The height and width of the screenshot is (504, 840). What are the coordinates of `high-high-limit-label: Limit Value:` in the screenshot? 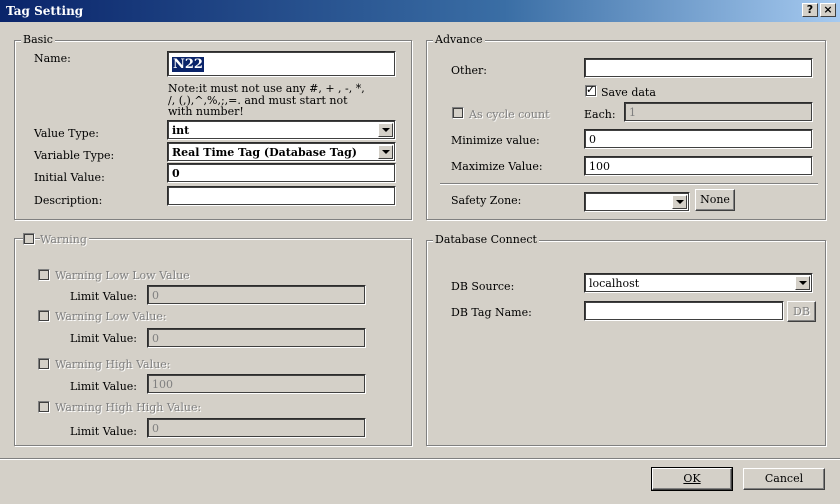 It's located at (103, 431).